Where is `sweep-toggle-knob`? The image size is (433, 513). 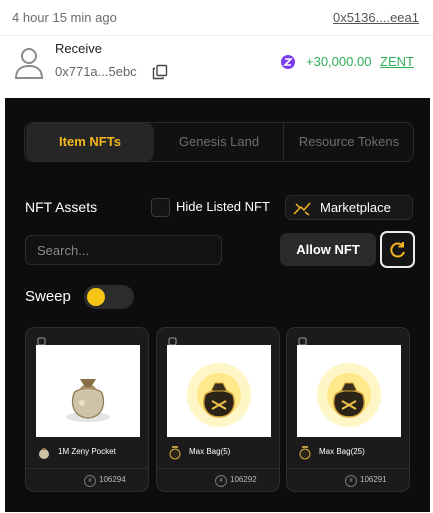
sweep-toggle-knob is located at coordinates (96, 297).